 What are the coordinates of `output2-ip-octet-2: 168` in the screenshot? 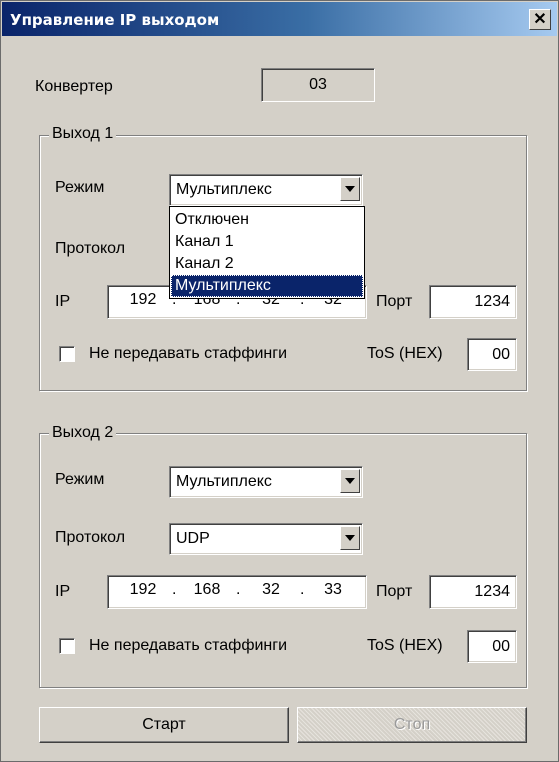 It's located at (207, 589).